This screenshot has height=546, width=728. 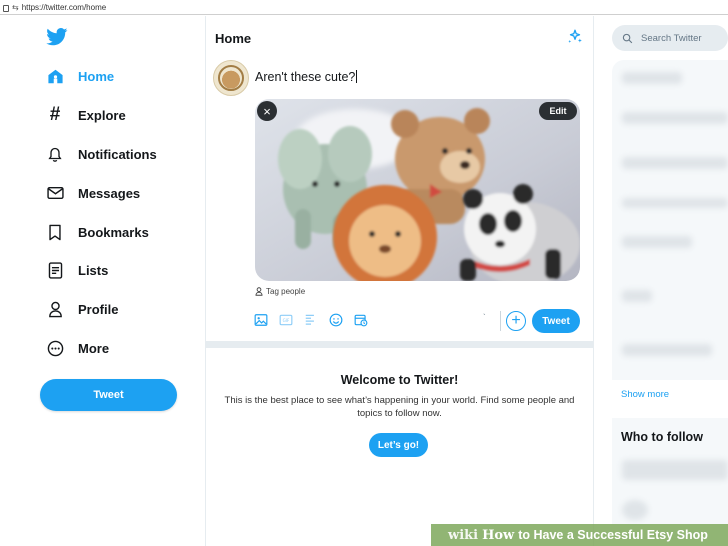 I want to click on remove-media-button: ×, so click(x=267, y=111).